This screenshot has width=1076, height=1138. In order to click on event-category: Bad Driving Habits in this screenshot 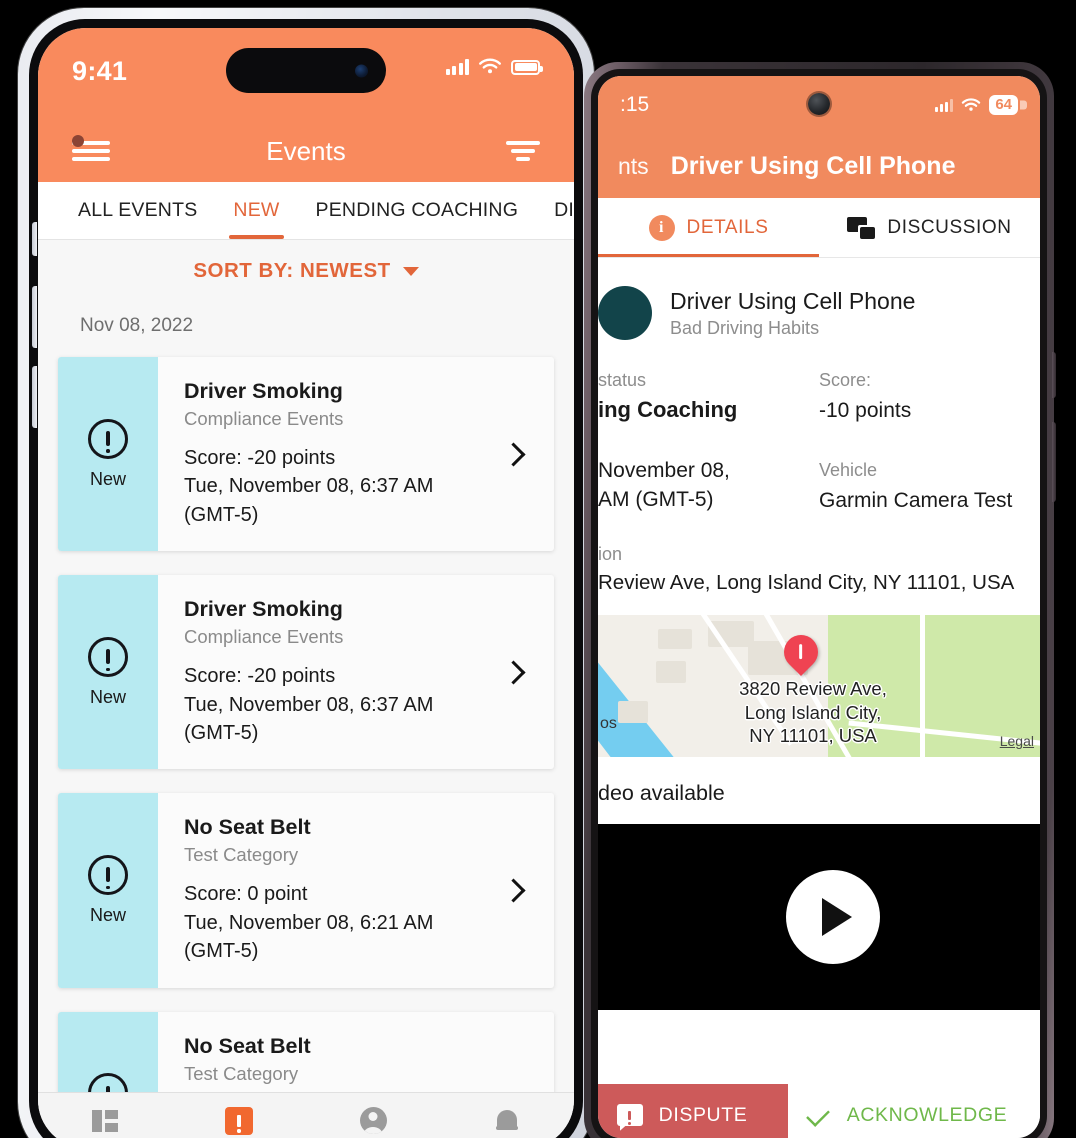, I will do `click(745, 327)`.